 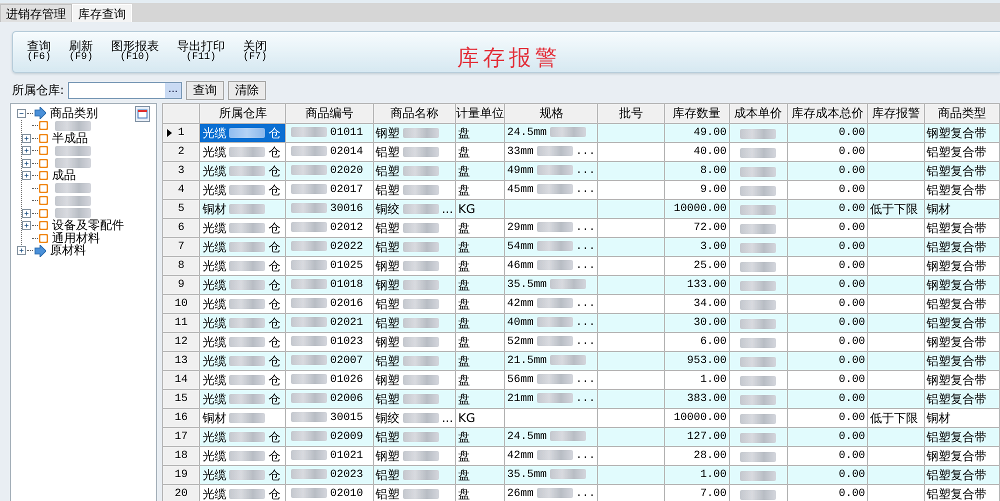 I want to click on column-header: 规格, so click(x=551, y=114).